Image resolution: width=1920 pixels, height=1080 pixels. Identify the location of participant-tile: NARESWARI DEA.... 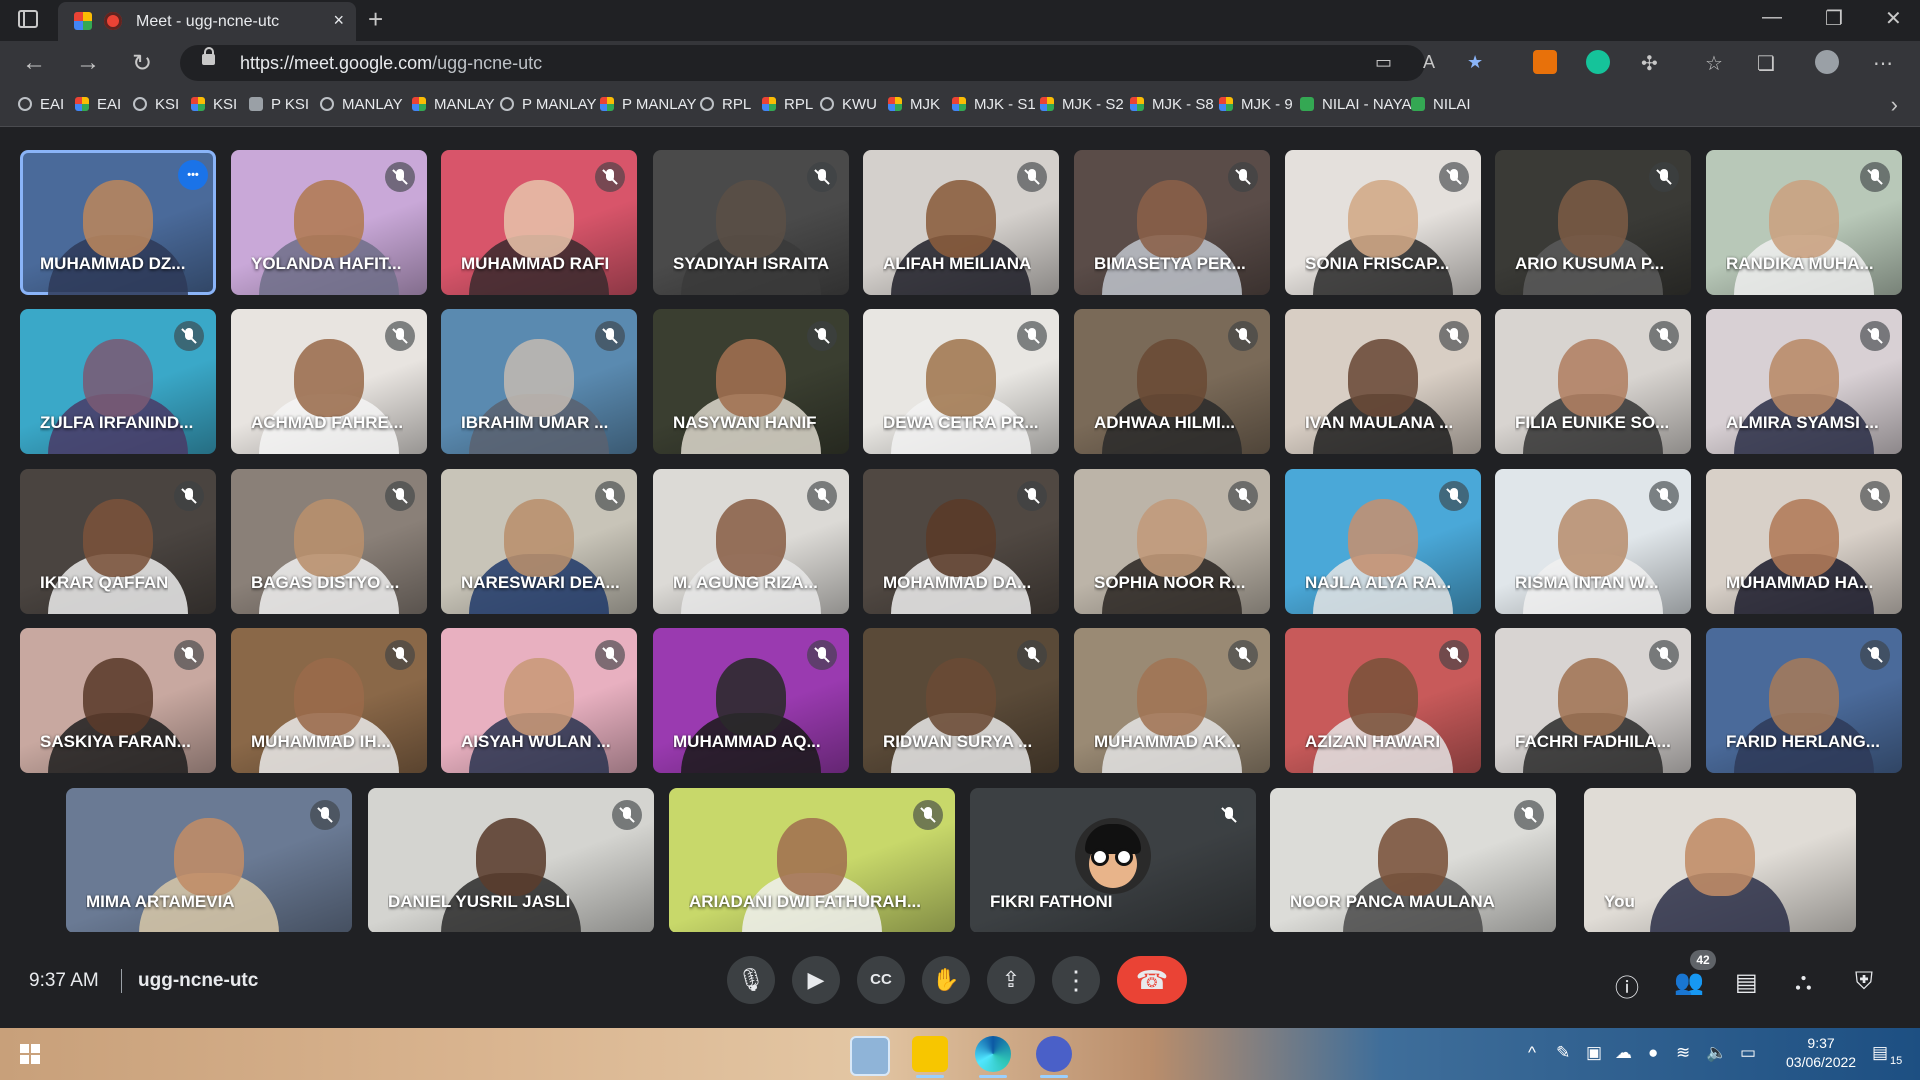
(539, 541).